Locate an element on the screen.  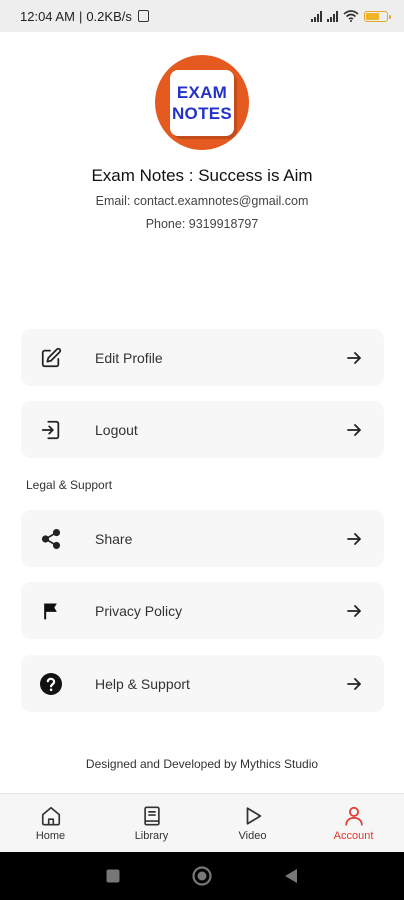
status-left: 12:04 AM | 0.2KB/s is located at coordinates (84, 16).